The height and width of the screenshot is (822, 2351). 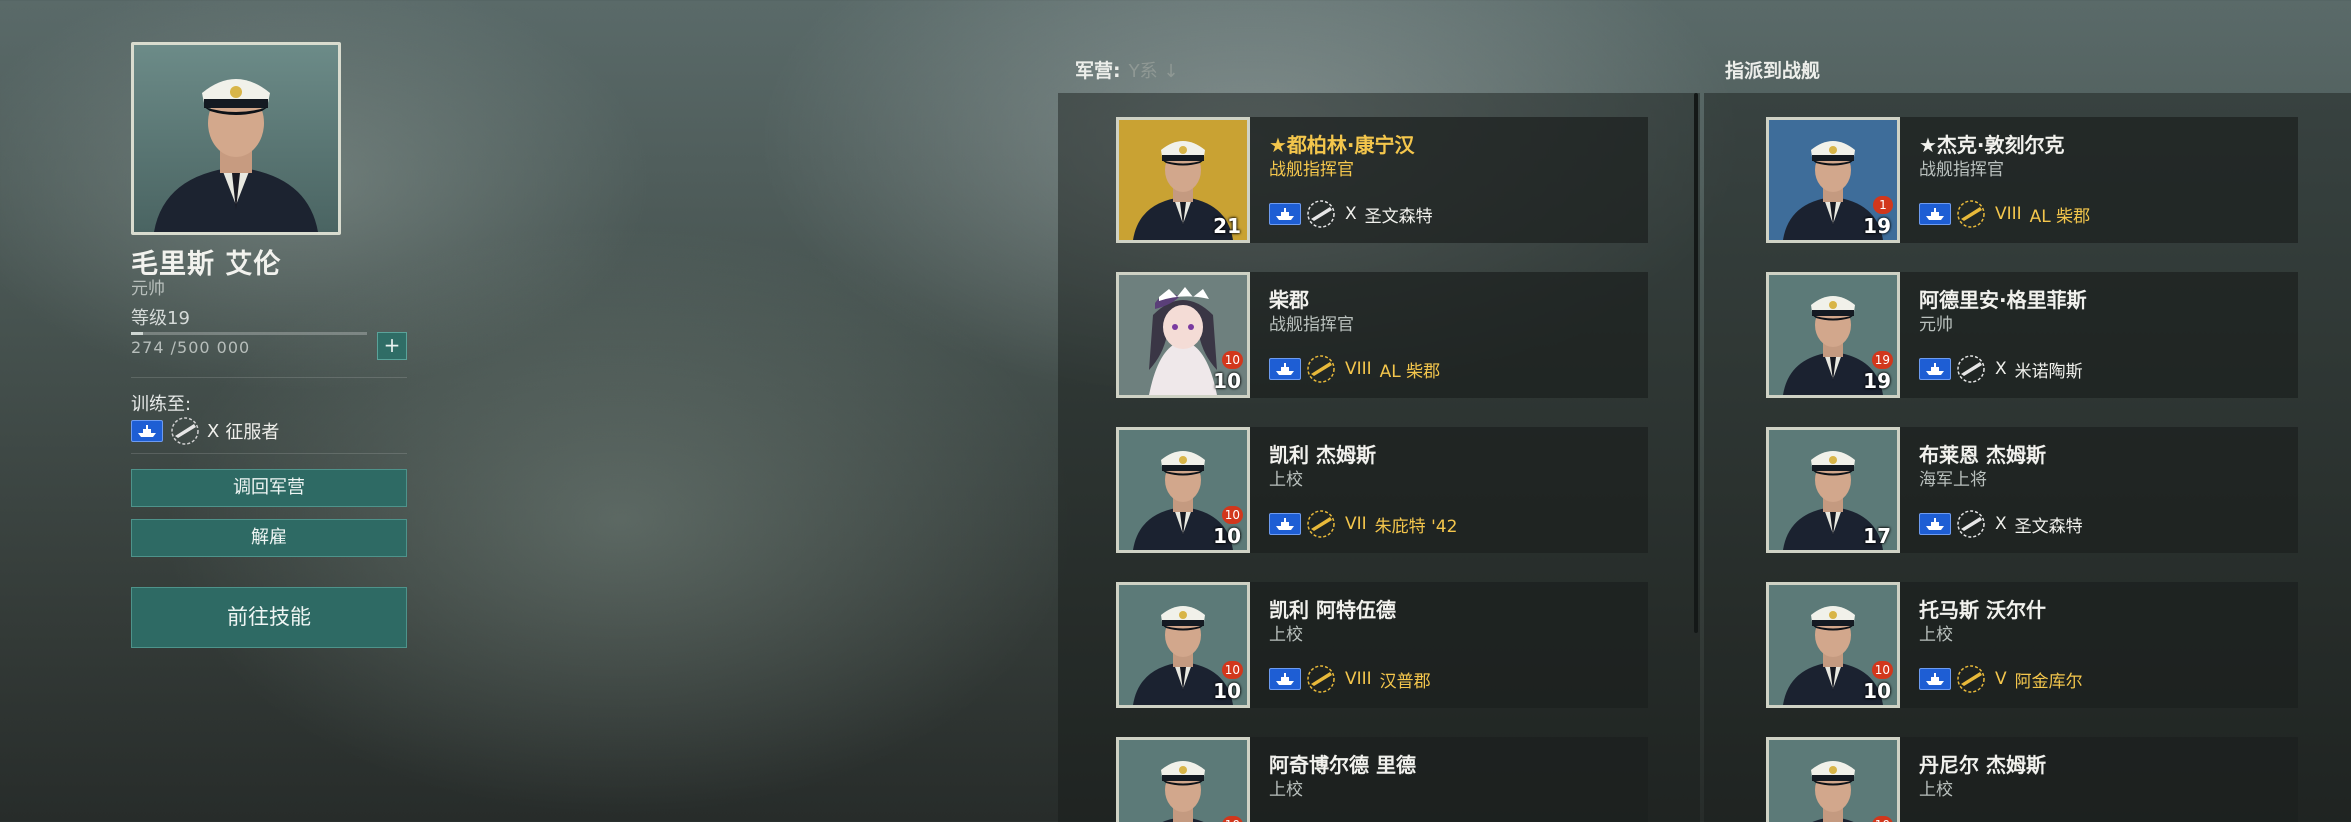 What do you see at coordinates (191, 347) in the screenshot?
I see `xp-text: 274 /500 000` at bounding box center [191, 347].